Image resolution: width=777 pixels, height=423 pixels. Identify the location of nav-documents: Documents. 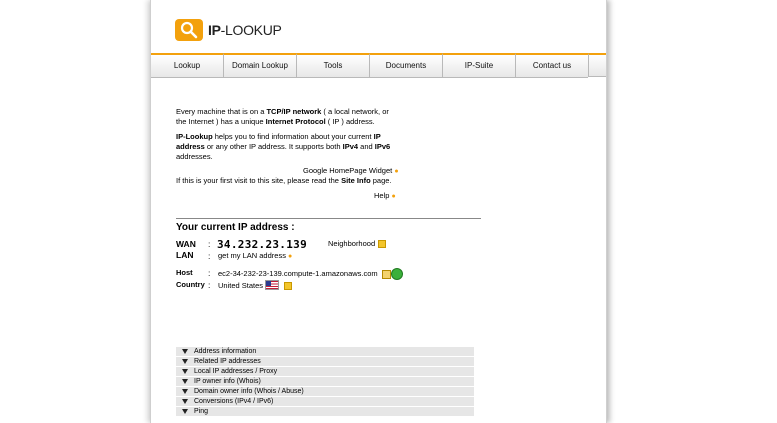
(405, 65).